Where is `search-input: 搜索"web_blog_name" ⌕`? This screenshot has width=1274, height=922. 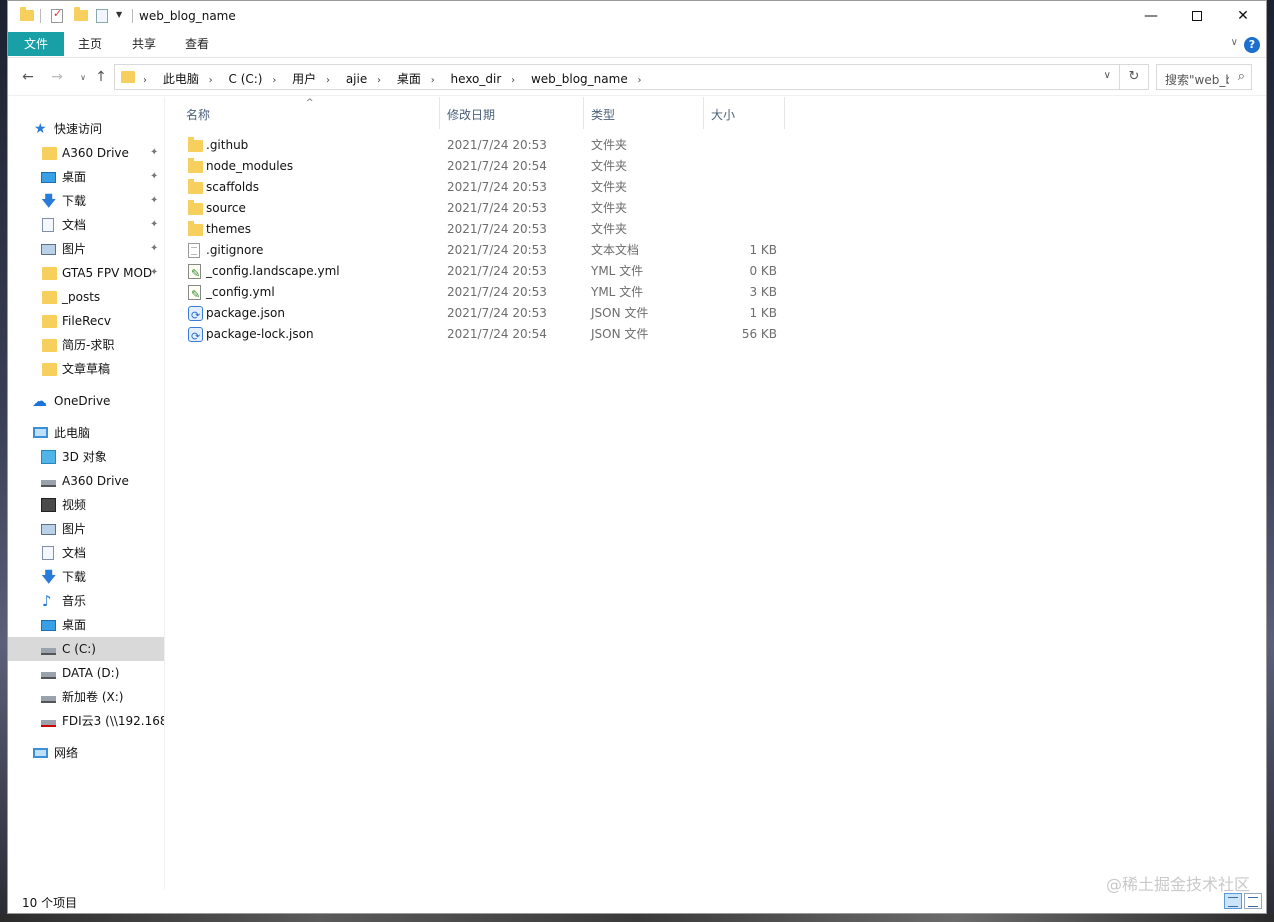 search-input: 搜索"web_blog_name" ⌕ is located at coordinates (1204, 77).